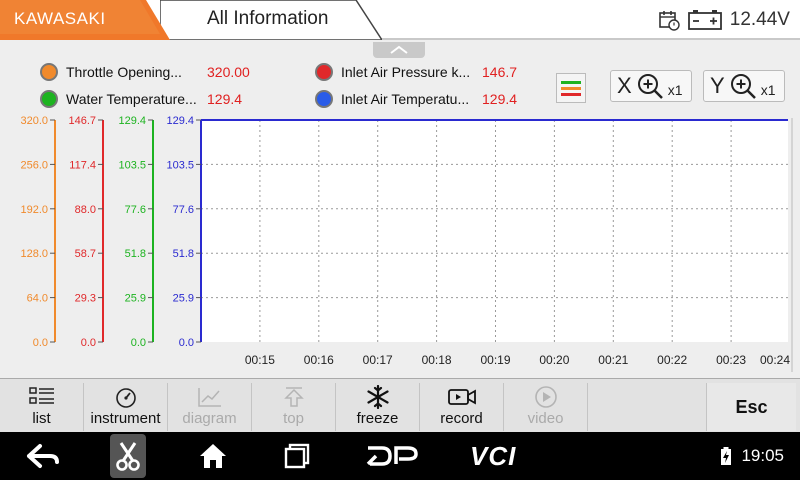  I want to click on tool-label: record, so click(461, 418).